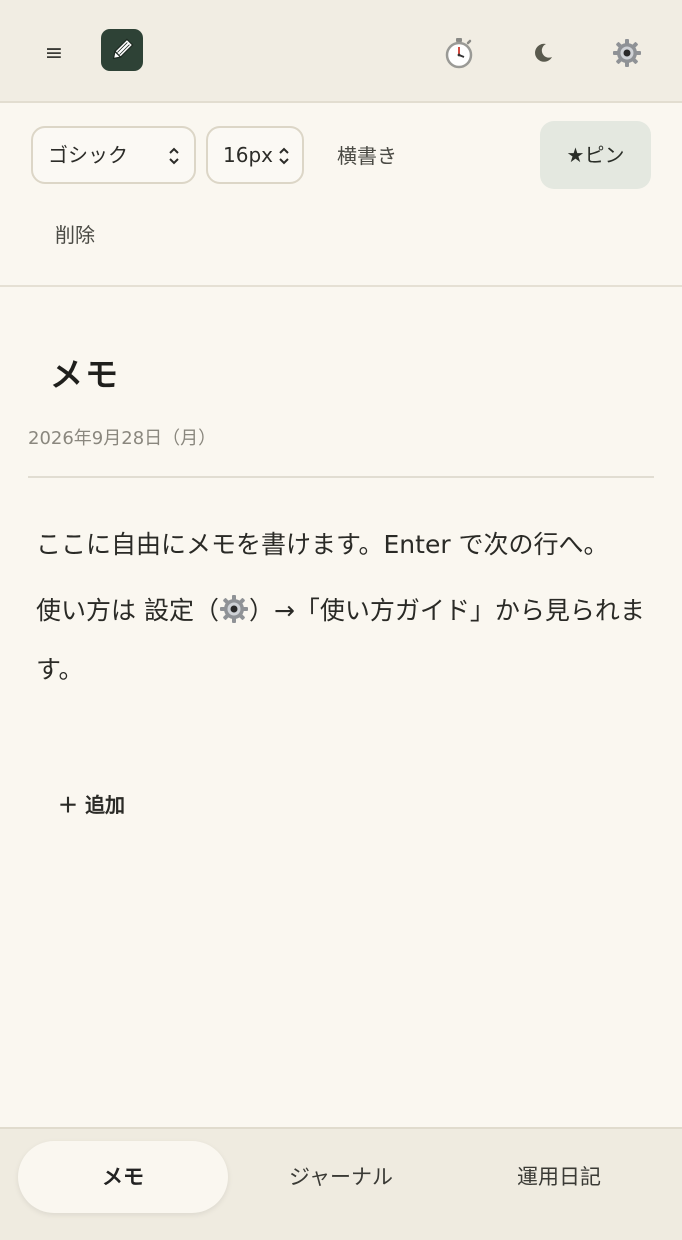 The width and height of the screenshot is (682, 1240). Describe the element at coordinates (343, 640) in the screenshot. I see `memo-line: 使い方は 設定（ ）→「使い方ガイド」から見られます。` at that location.